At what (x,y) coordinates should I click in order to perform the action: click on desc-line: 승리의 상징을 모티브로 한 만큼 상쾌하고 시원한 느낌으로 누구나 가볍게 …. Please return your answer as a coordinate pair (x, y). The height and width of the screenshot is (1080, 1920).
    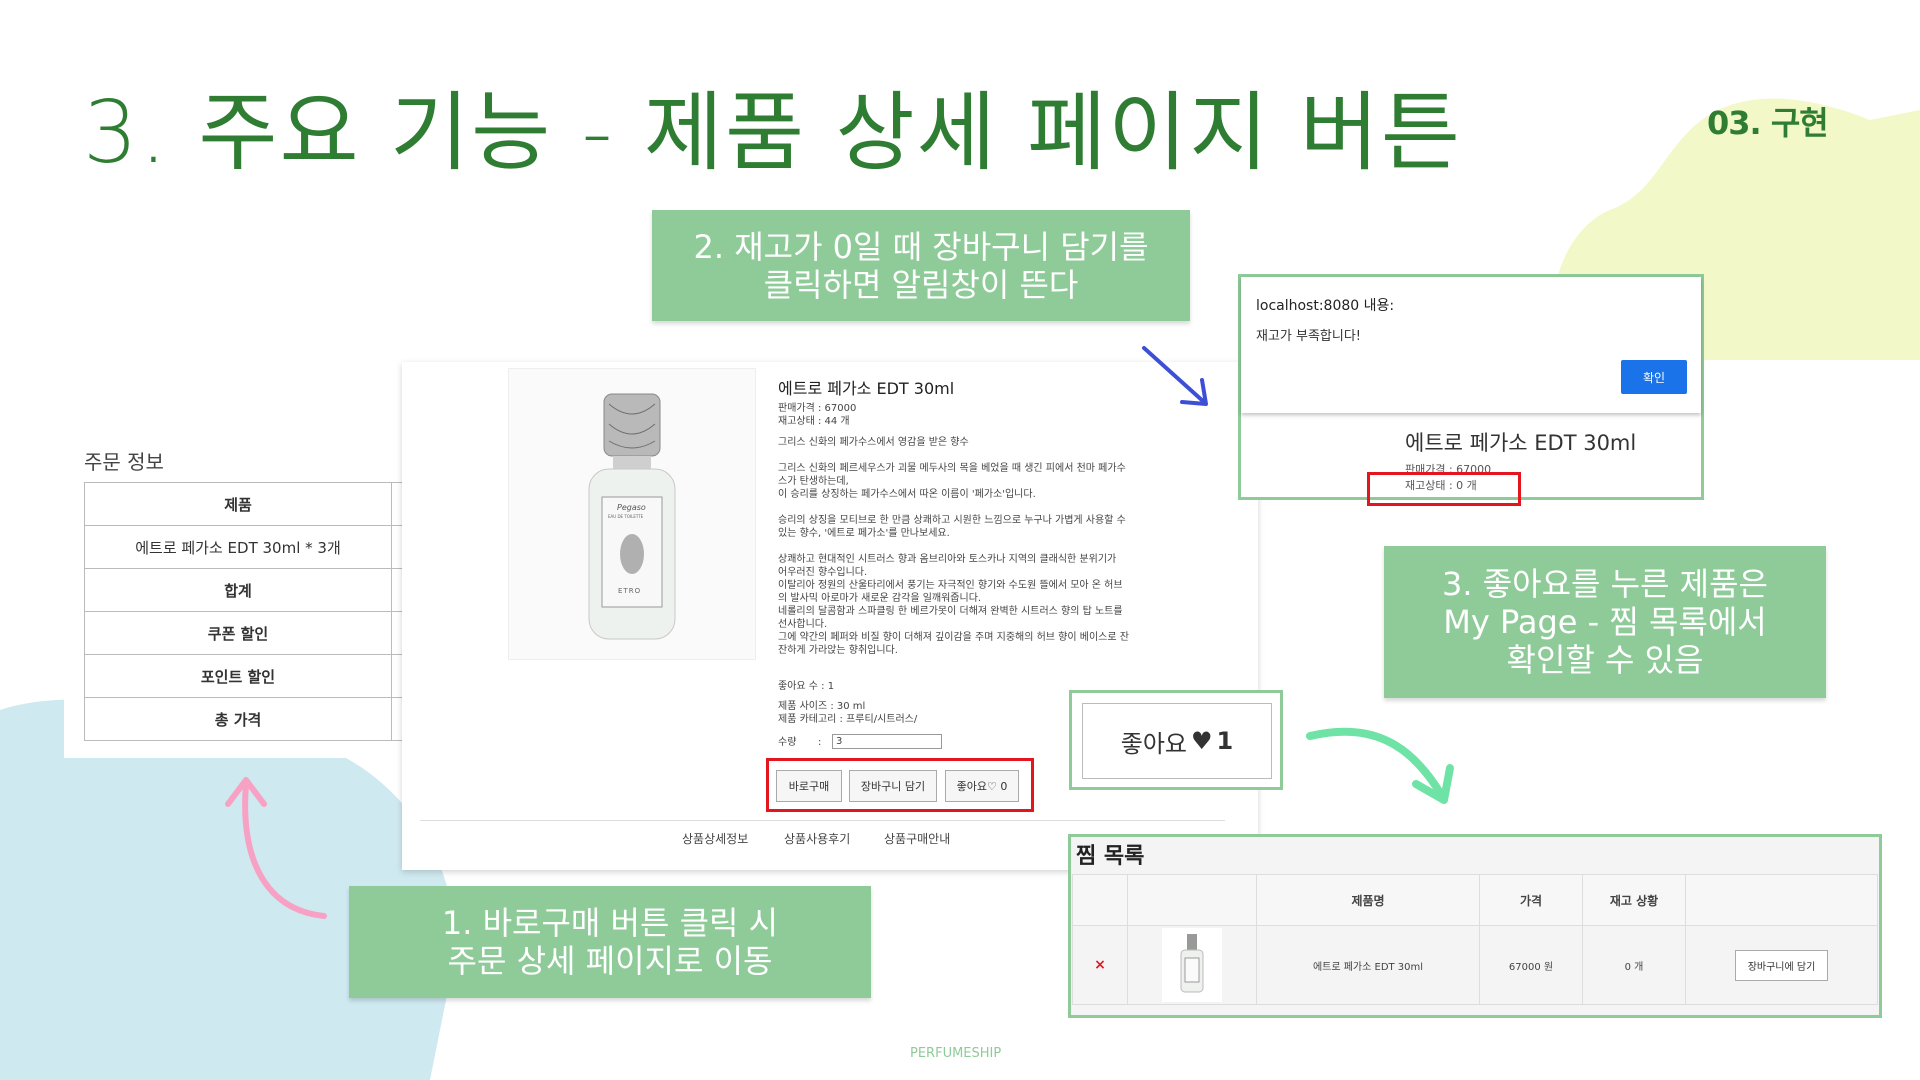
    Looking at the image, I should click on (952, 520).